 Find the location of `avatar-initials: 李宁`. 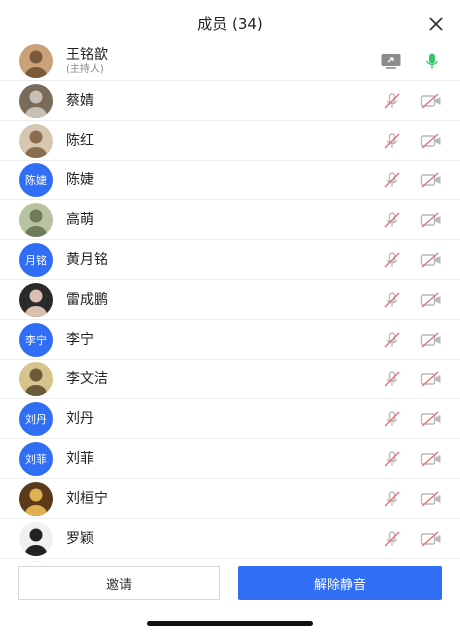

avatar-initials: 李宁 is located at coordinates (36, 340).